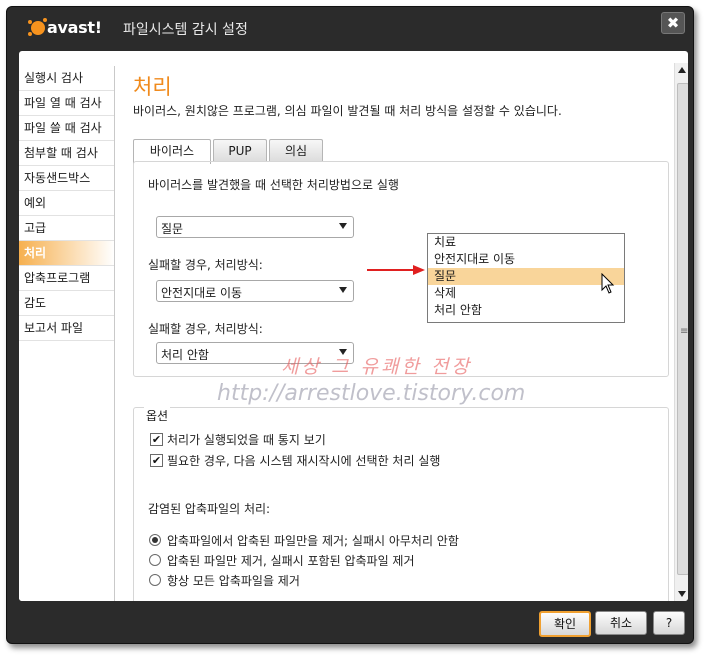  What do you see at coordinates (233, 581) in the screenshot?
I see `radio-remove-whole-archive-label: 항상 모든 압축파일을 제거` at bounding box center [233, 581].